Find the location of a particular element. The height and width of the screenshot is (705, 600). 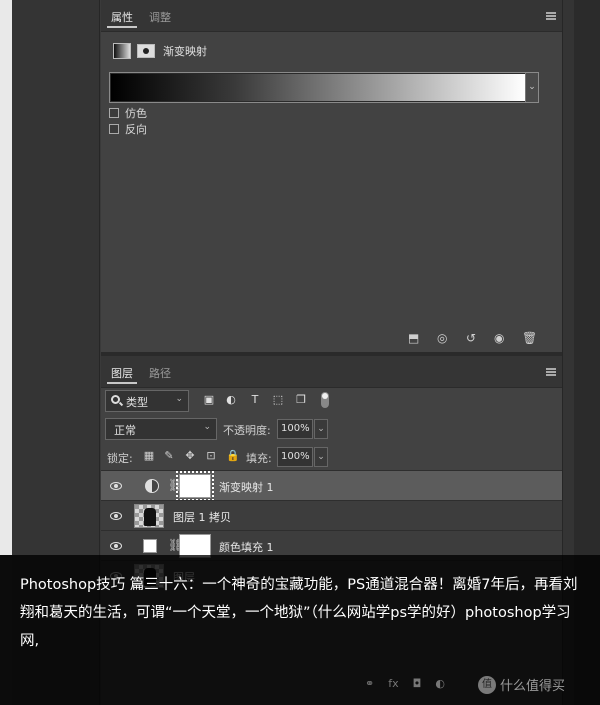

trash-icon: 🗑 is located at coordinates (529, 338).